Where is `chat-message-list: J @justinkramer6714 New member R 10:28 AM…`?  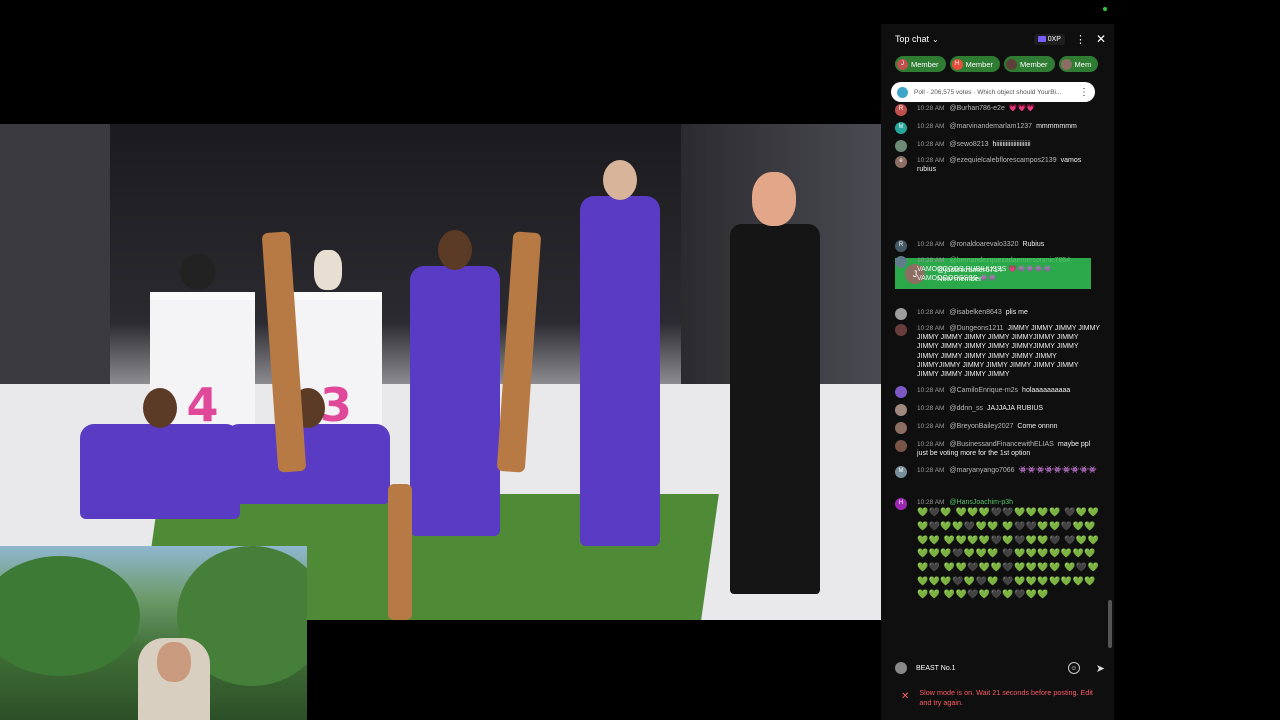 chat-message-list: J @justinkramer6714 New member R 10:28 AM… is located at coordinates (994, 376).